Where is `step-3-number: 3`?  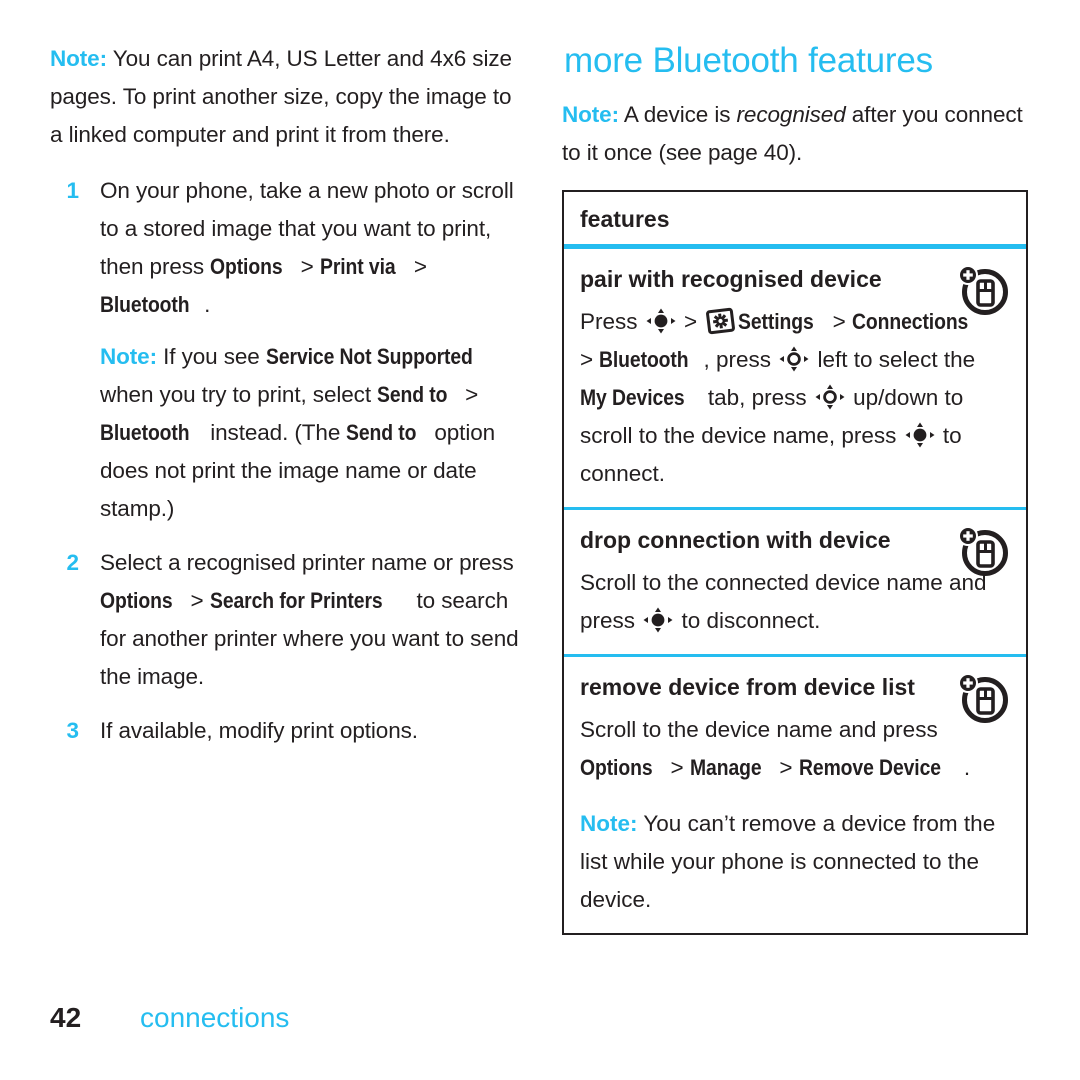 step-3-number: 3 is located at coordinates (72, 730).